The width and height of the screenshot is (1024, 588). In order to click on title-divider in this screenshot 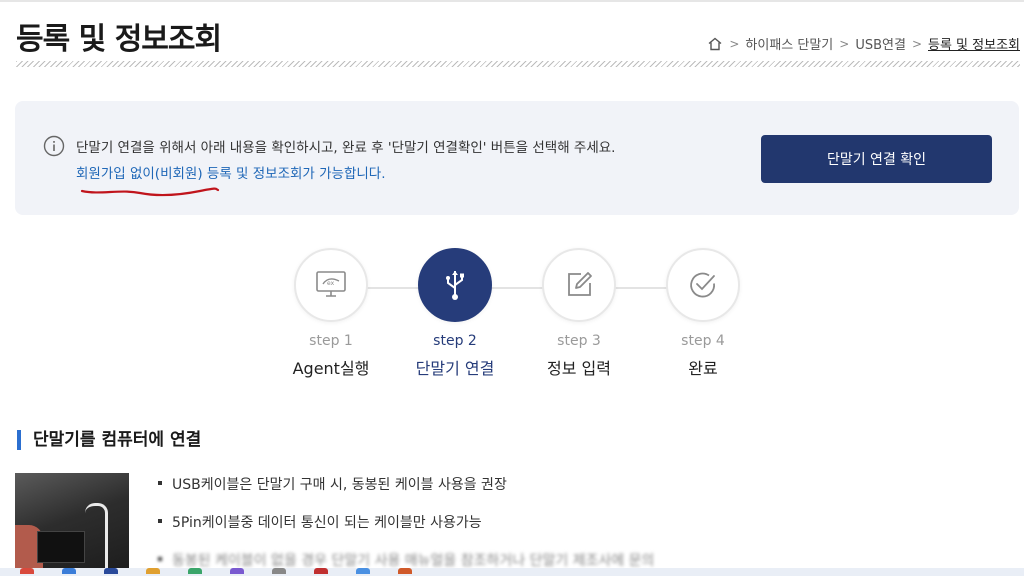, I will do `click(518, 64)`.